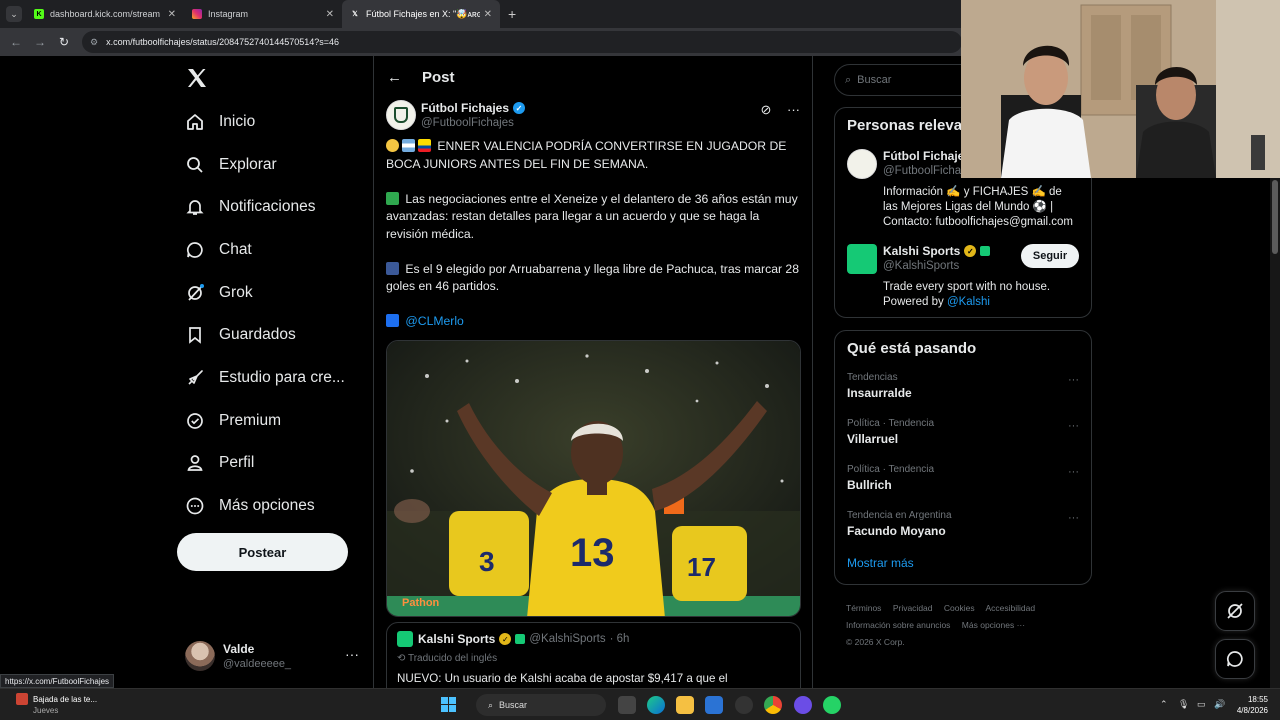 The image size is (1280, 720). What do you see at coordinates (401, 115) in the screenshot?
I see `author-avatar` at bounding box center [401, 115].